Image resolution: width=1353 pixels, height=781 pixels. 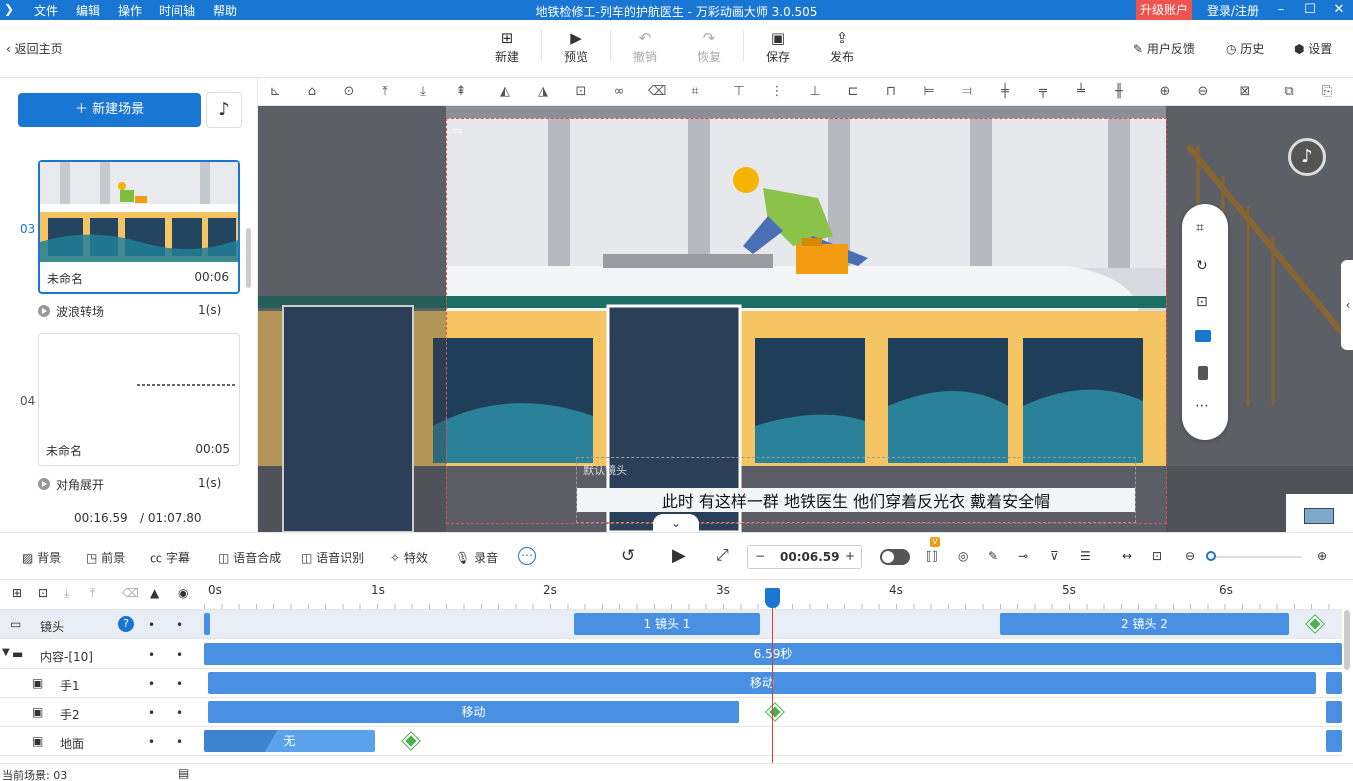 What do you see at coordinates (1289, 92) in the screenshot?
I see `copy-icon: ⧉` at bounding box center [1289, 92].